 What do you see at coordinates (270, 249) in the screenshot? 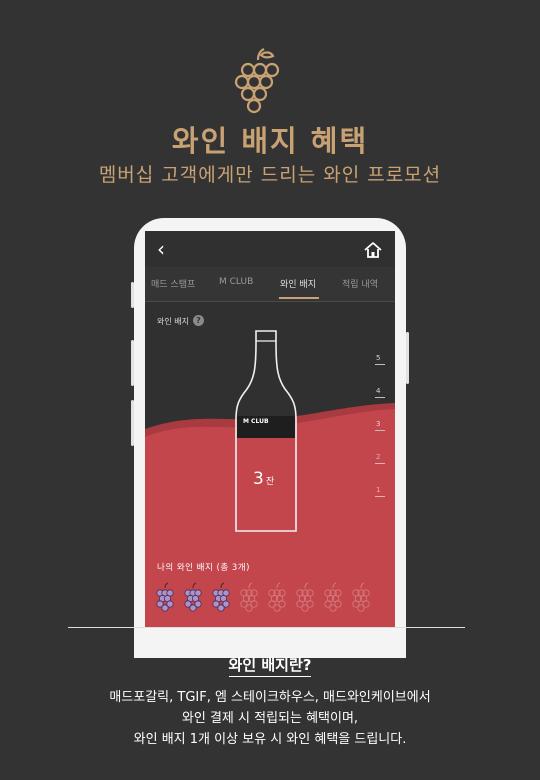
I see `app-header: ‹` at bounding box center [270, 249].